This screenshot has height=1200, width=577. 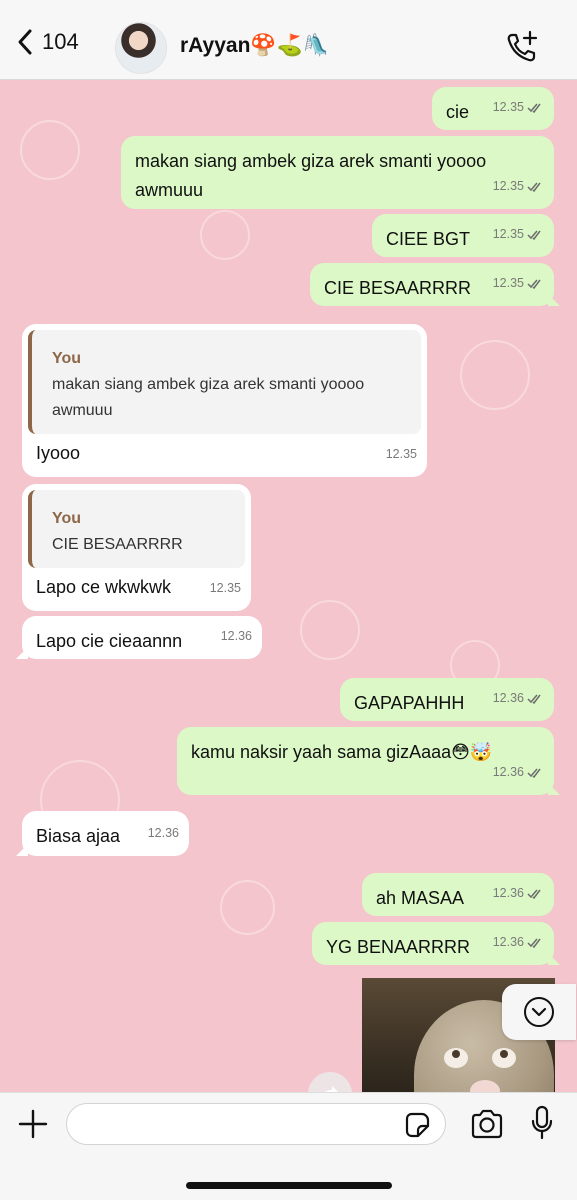 What do you see at coordinates (409, 703) in the screenshot?
I see `message-text: GAPAPAHHH` at bounding box center [409, 703].